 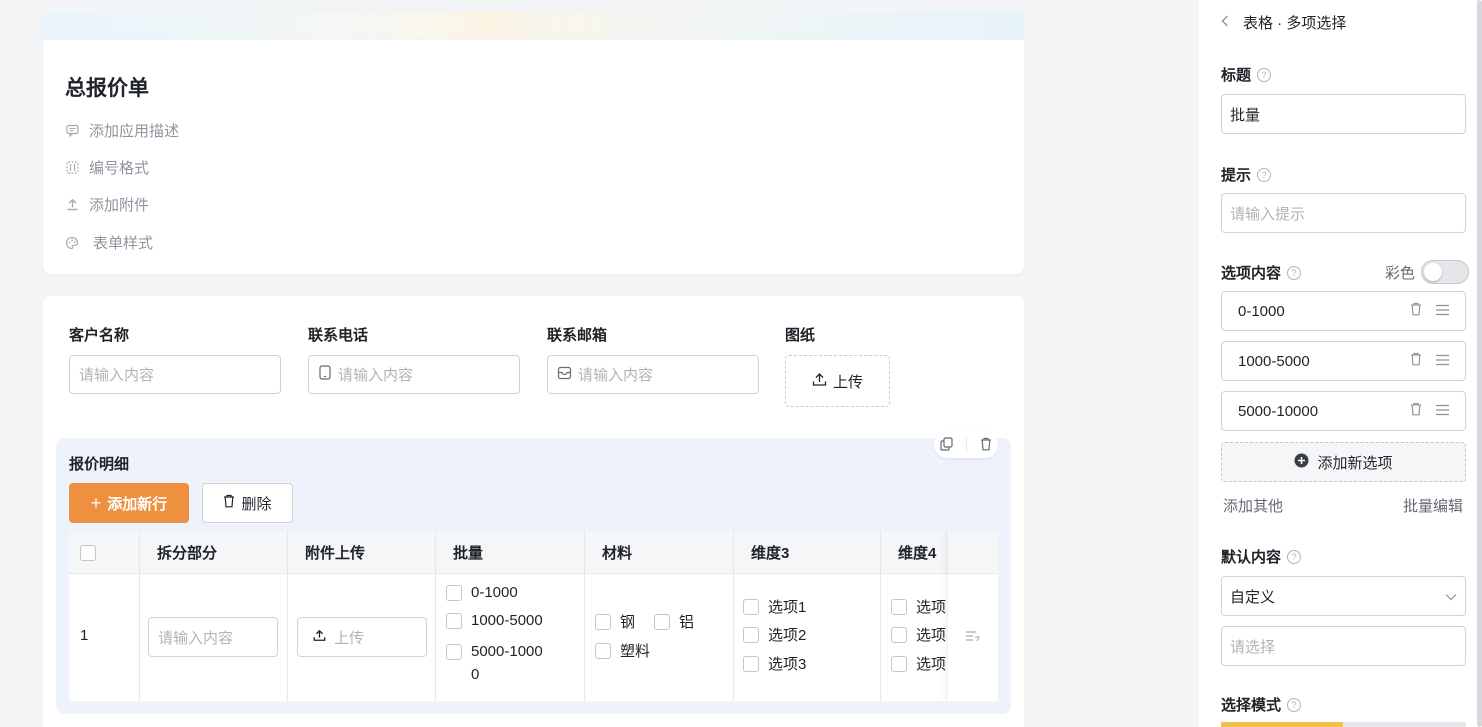 What do you see at coordinates (361, 552) in the screenshot?
I see `column-header-attachment: 附件上传` at bounding box center [361, 552].